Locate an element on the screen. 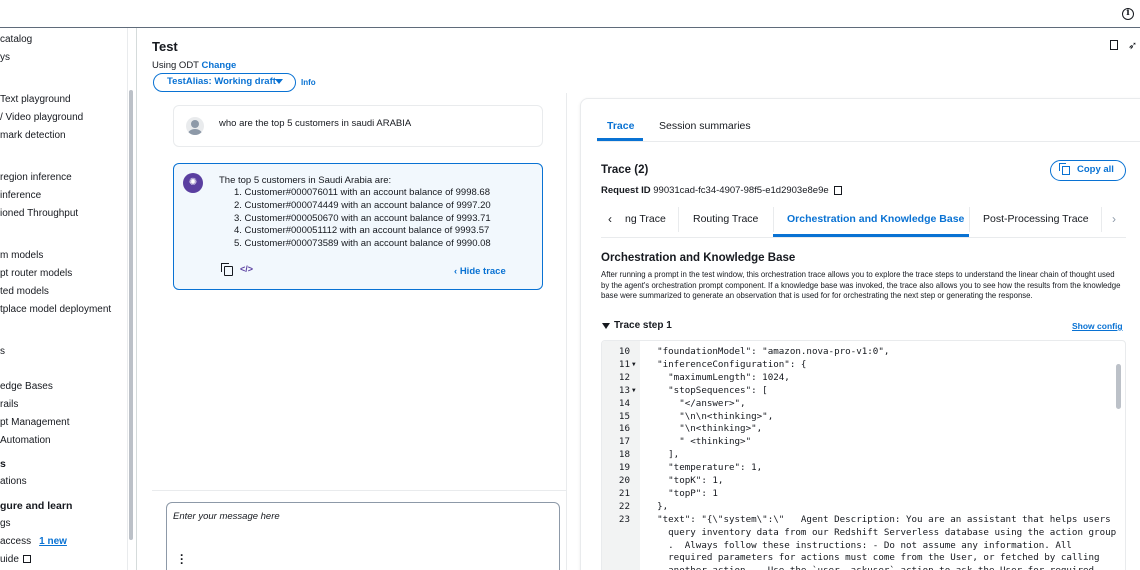 The height and width of the screenshot is (570, 1140). line-number: 14 is located at coordinates (624, 403).